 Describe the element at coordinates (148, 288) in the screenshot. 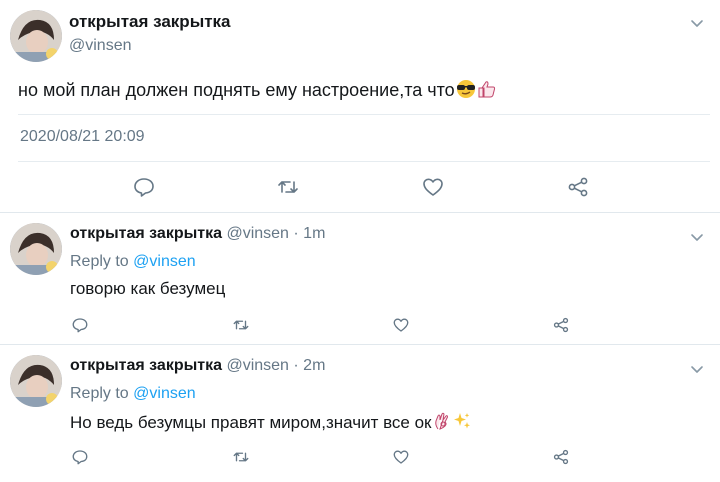

I see `reply-text: говорю как безумец` at that location.